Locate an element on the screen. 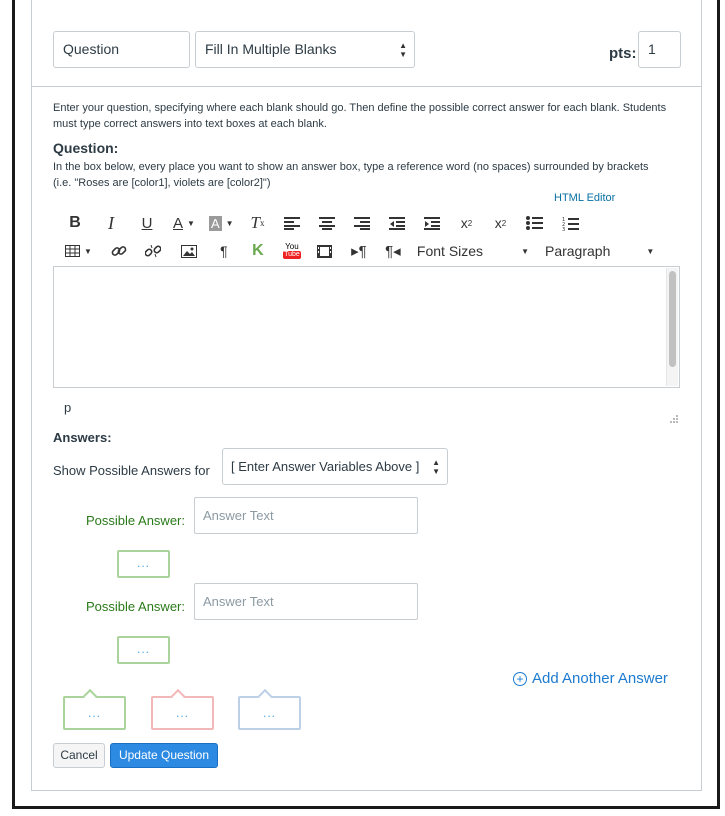 The image size is (725, 816). background-color-icon: A ▼ is located at coordinates (221, 223).